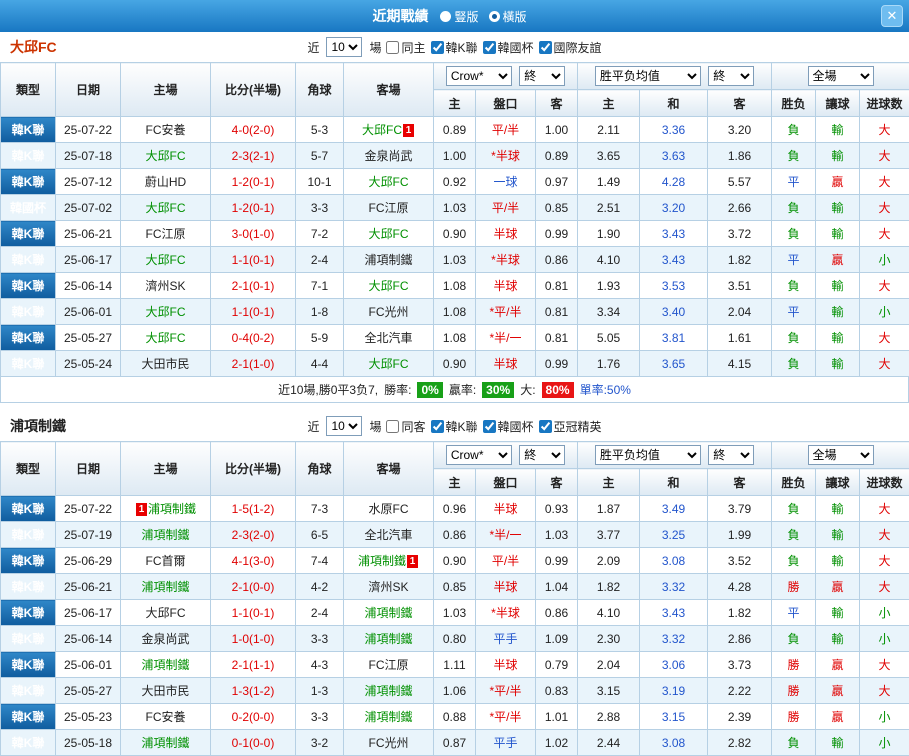 The height and width of the screenshot is (756, 909). Describe the element at coordinates (674, 364) in the screenshot. I see `euro-draw-odds-cell: 3.65` at that location.